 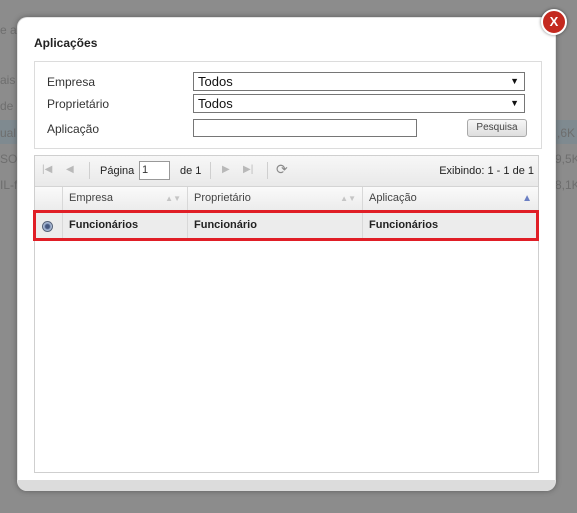 What do you see at coordinates (248, 169) in the screenshot?
I see `last-page-icon: ▶|` at bounding box center [248, 169].